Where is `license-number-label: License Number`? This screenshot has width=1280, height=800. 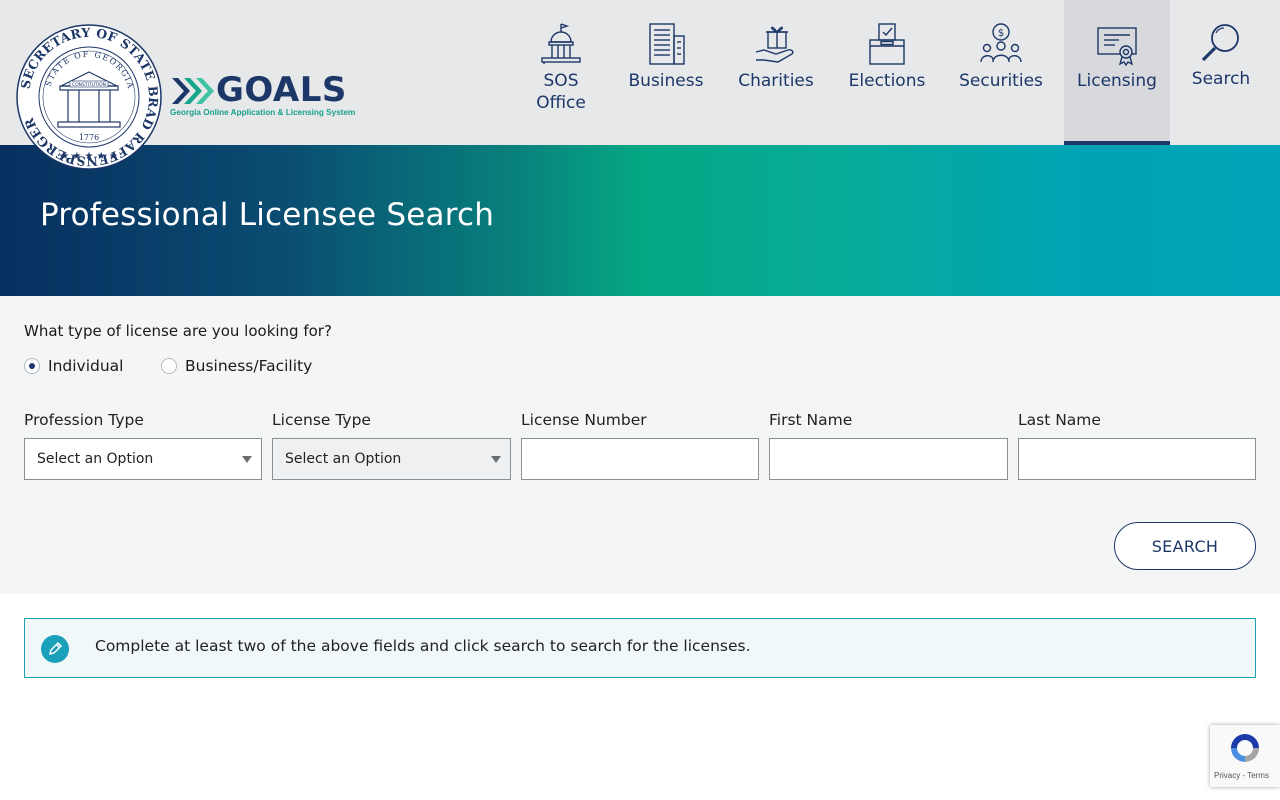
license-number-label: License Number is located at coordinates (584, 420).